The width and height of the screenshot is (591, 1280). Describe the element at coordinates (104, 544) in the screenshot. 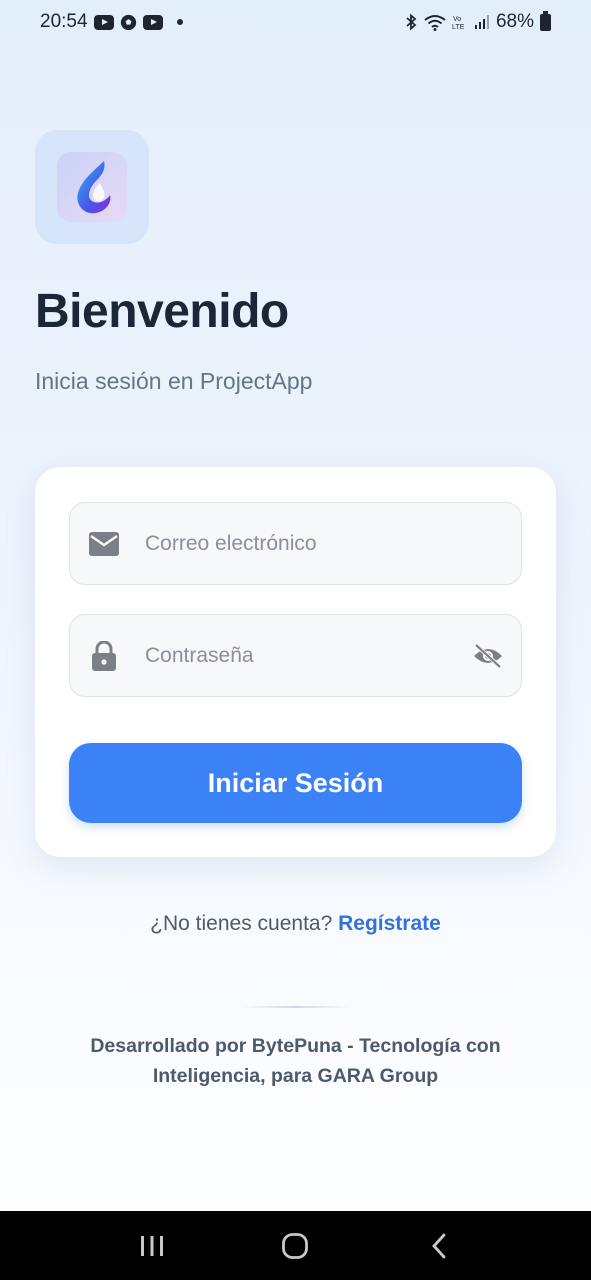

I see `mail-icon` at that location.